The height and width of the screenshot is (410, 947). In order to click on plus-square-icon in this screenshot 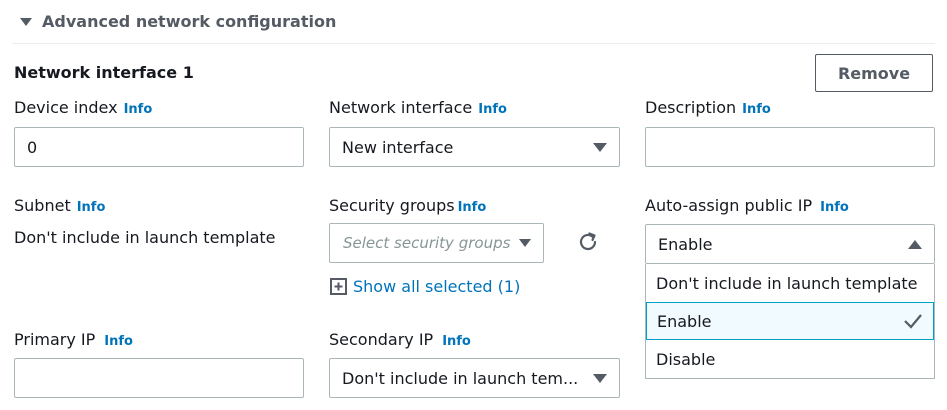, I will do `click(338, 286)`.